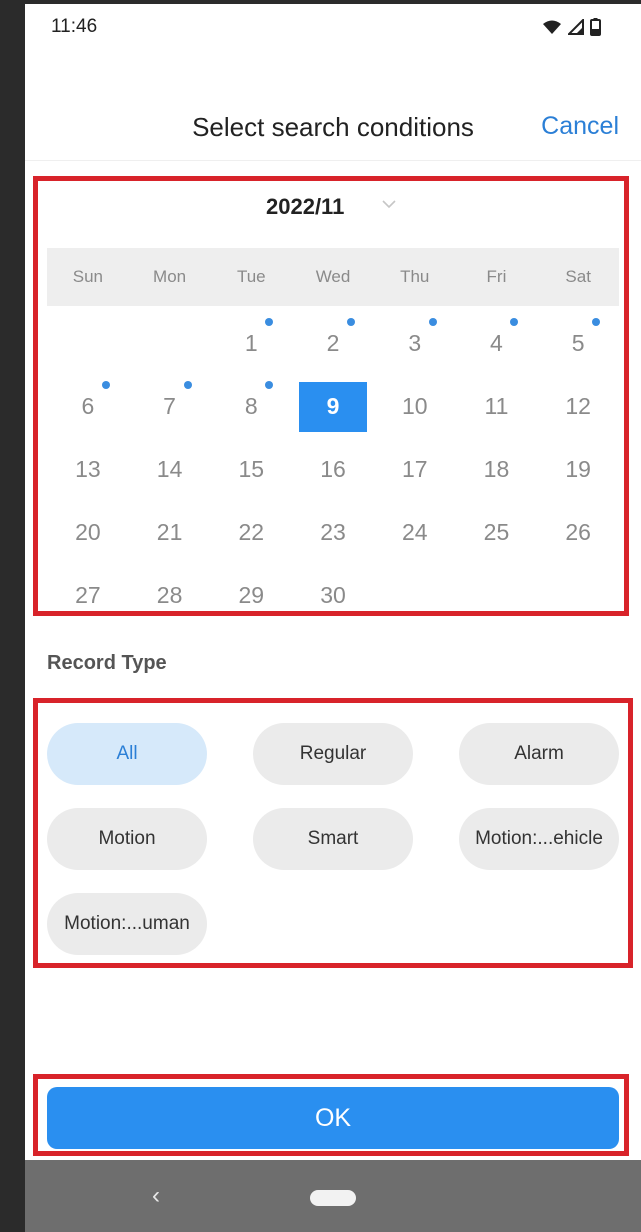 This screenshot has height=1232, width=641. I want to click on calendar-day: 16, so click(333, 469).